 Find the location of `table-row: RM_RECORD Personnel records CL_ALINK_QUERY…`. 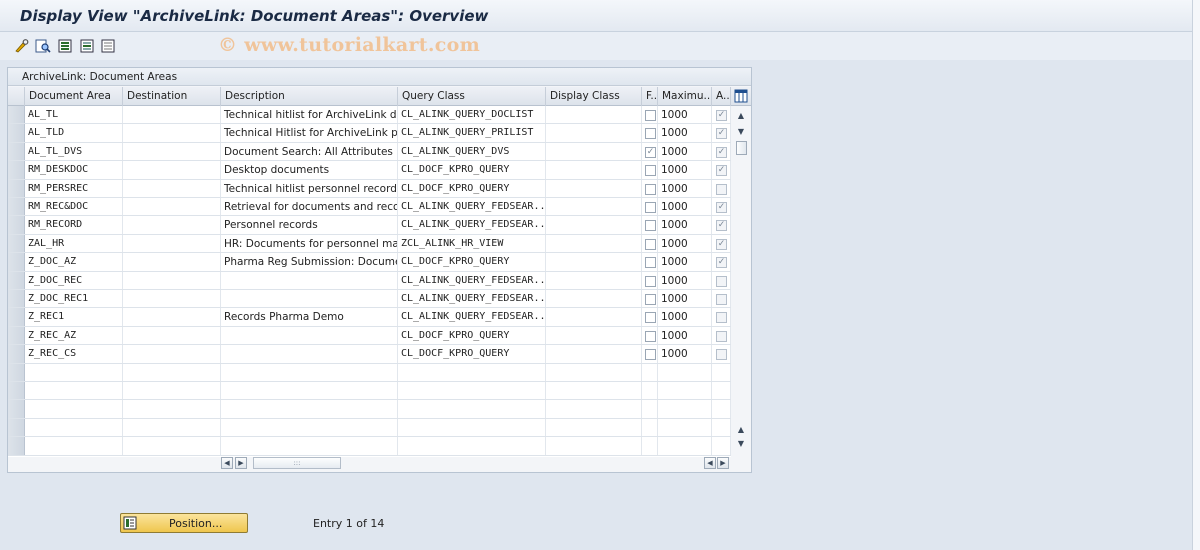

table-row: RM_RECORD Personnel records CL_ALINK_QUERY… is located at coordinates (369, 225).